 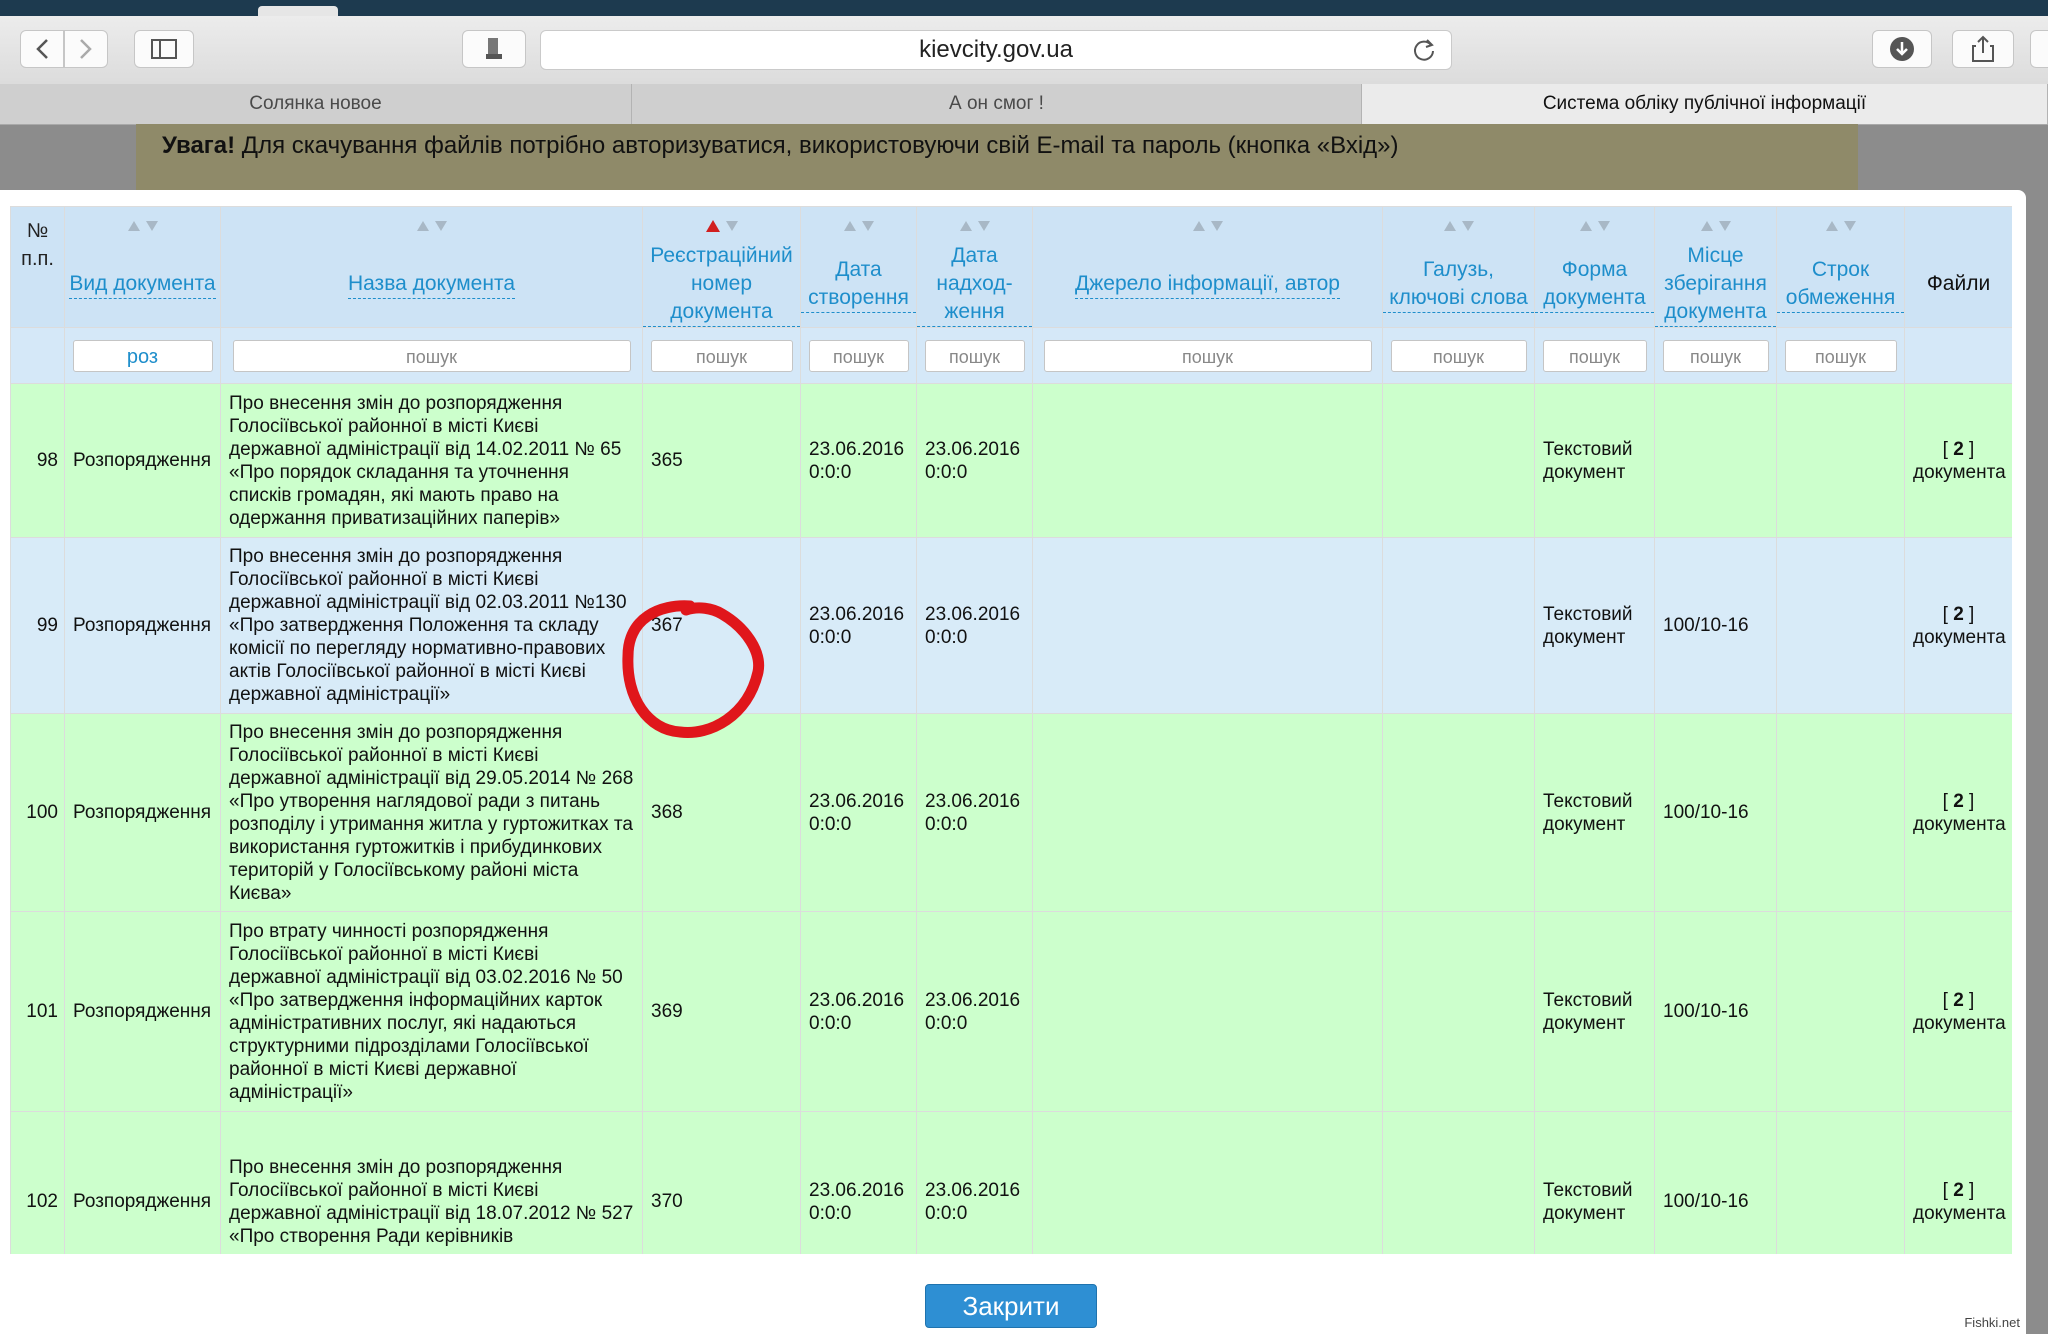 I want to click on browser-tab-1: Солянка новое, so click(x=316, y=104).